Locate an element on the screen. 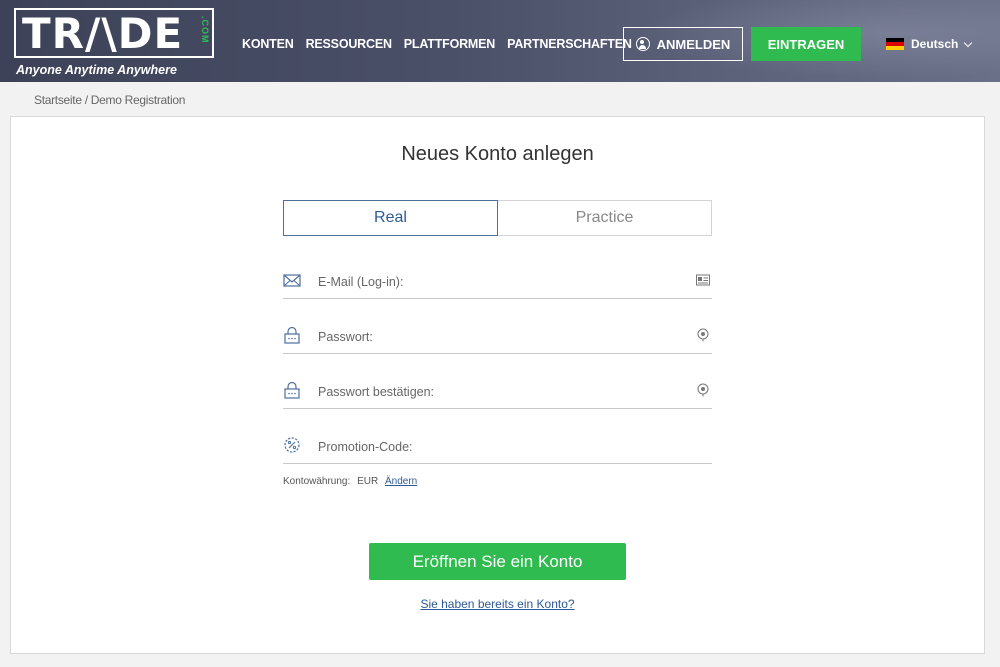  account-type-tabs: Real Practice is located at coordinates (497, 218).